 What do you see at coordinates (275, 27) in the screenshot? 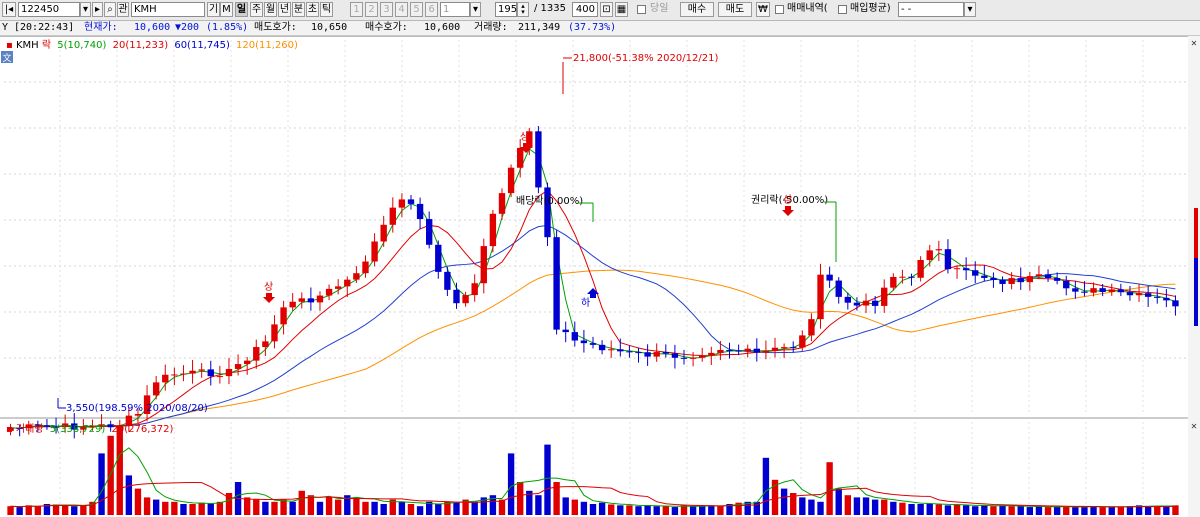
I see `ask-price-label: 매도호가:` at bounding box center [275, 27].